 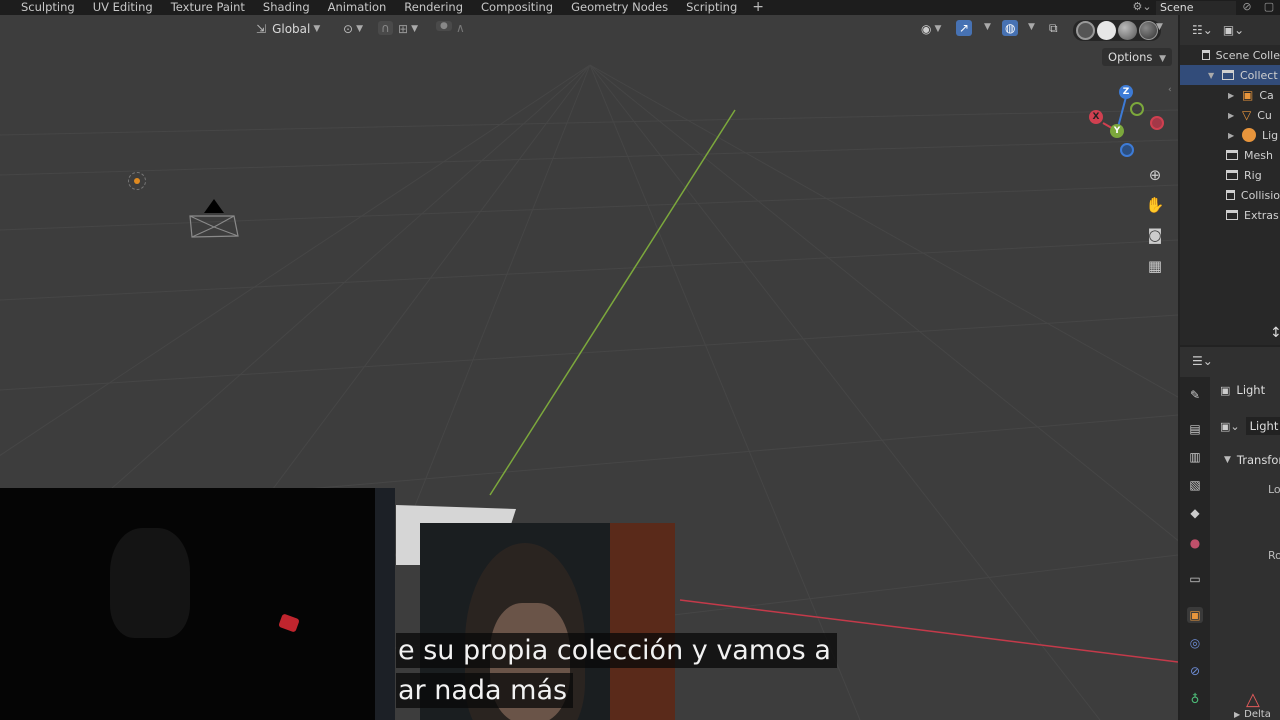 I want to click on outliner-row-camera: ▶ ▣ Ca, so click(x=1230, y=95).